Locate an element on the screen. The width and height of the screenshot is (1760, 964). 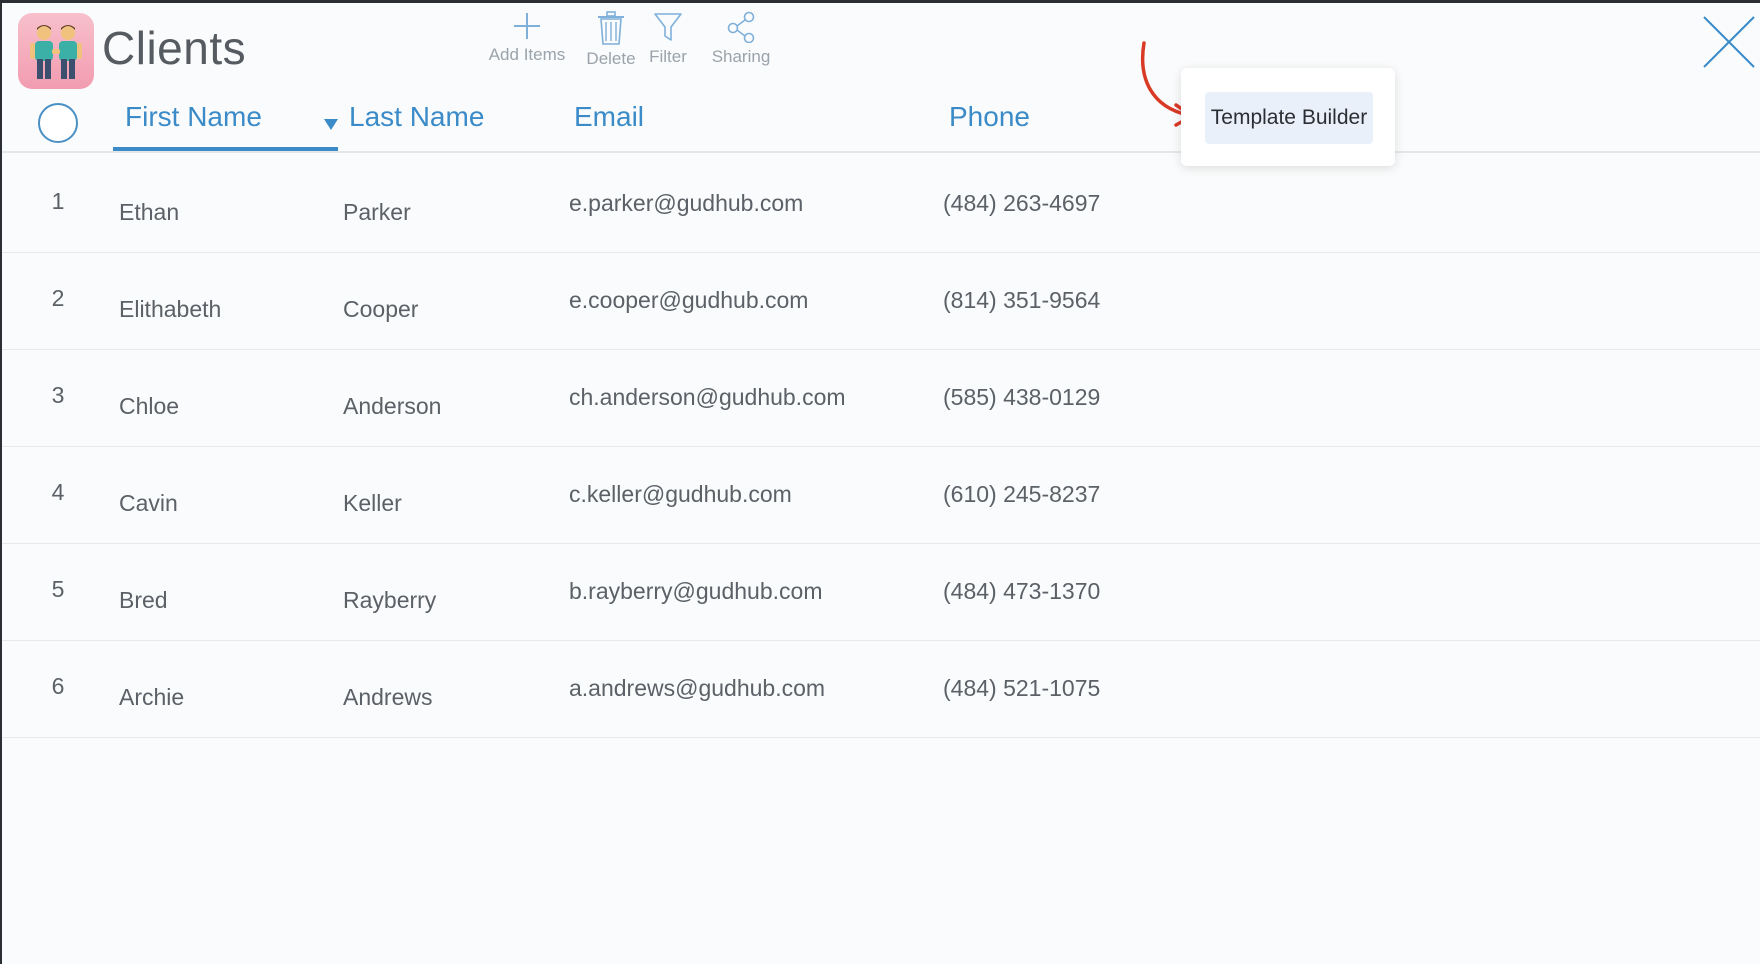
cell-last-name: Parker is located at coordinates (377, 212).